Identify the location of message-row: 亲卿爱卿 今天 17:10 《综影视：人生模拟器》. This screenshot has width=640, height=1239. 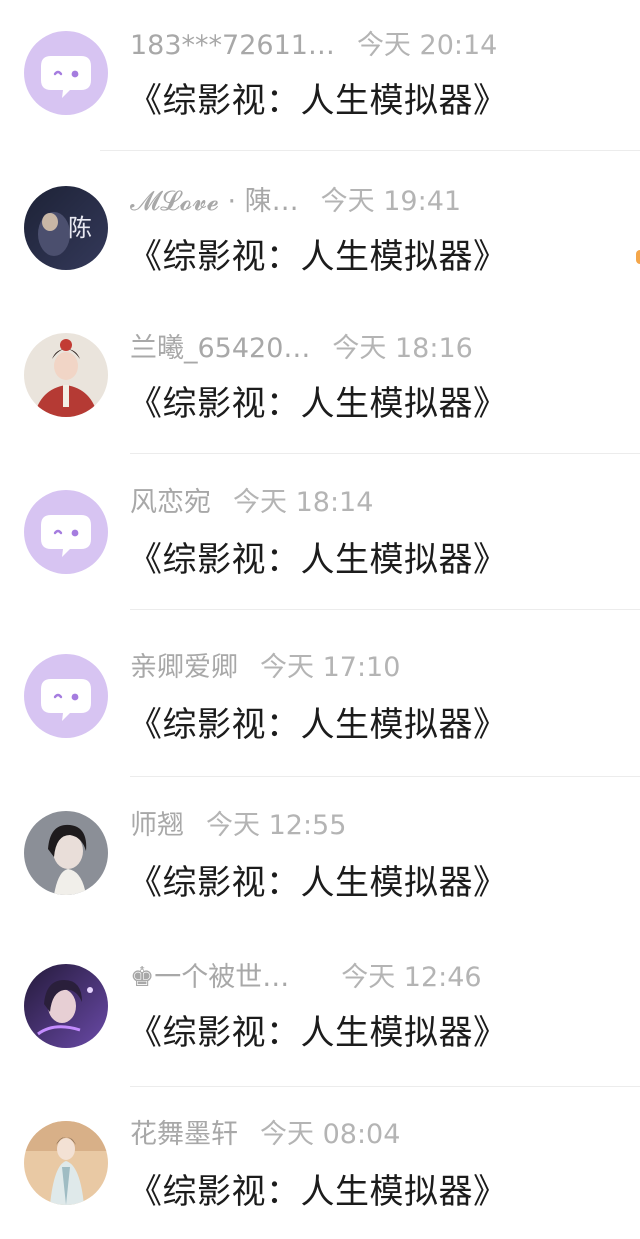
(320, 699).